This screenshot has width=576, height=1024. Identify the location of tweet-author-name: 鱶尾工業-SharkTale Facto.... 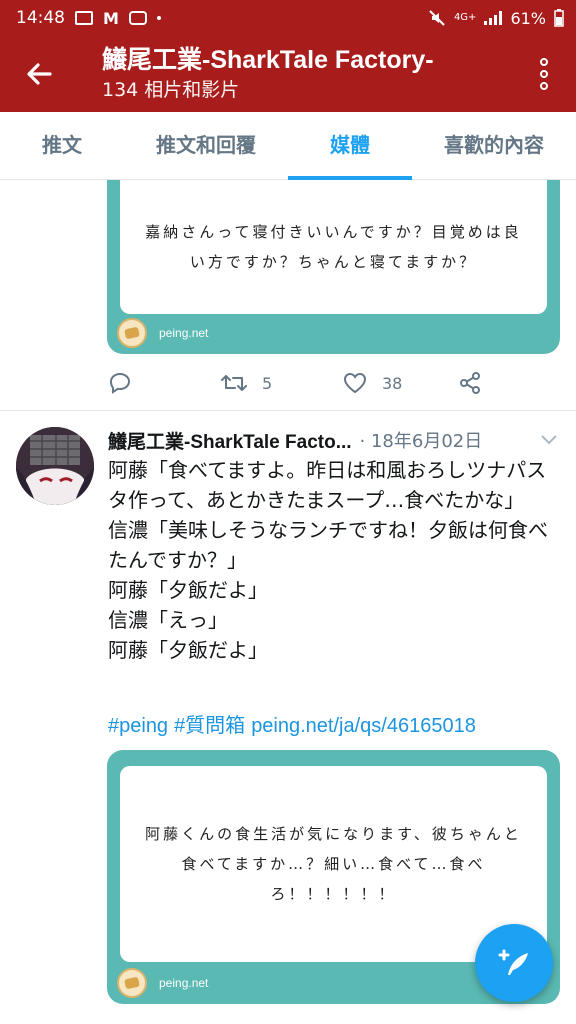
(230, 440).